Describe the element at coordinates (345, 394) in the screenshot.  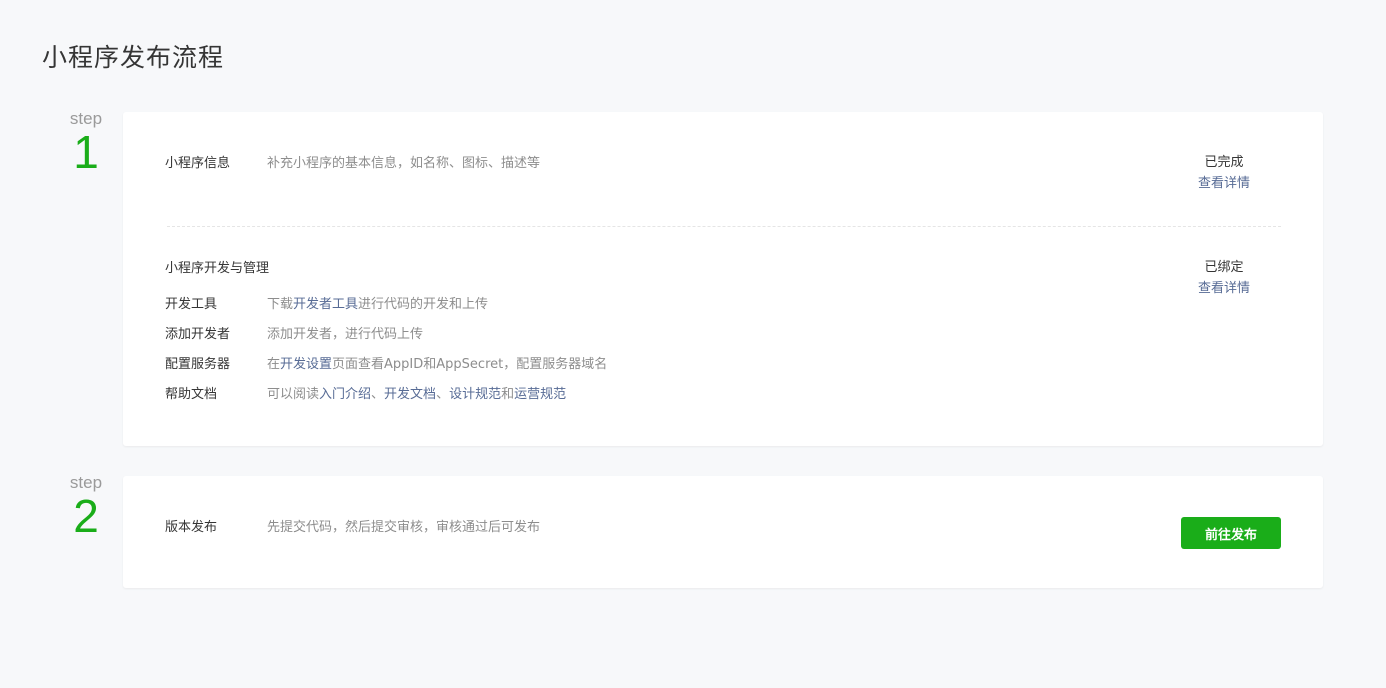
I see `intro-link: 入门介绍` at that location.